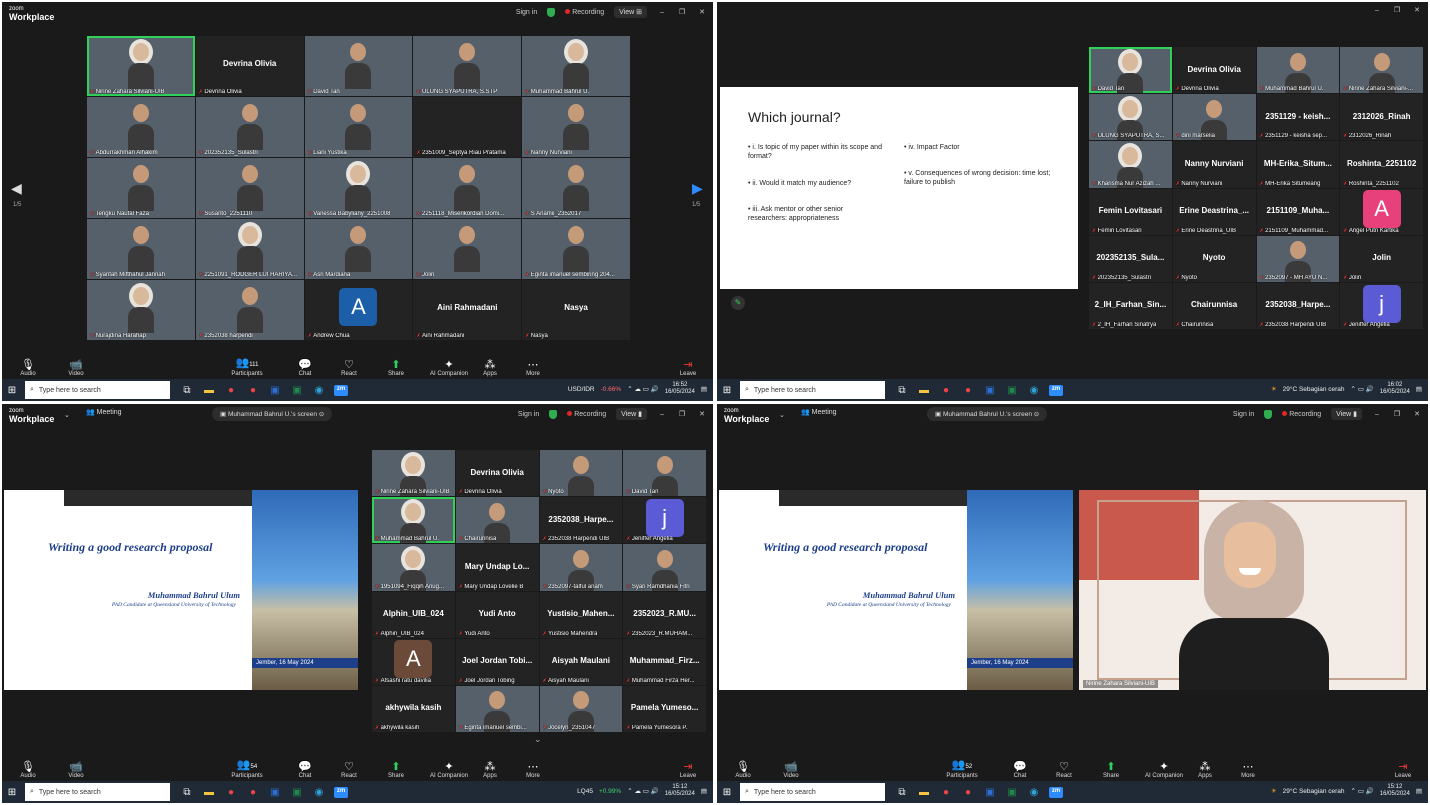 The image size is (1430, 805). I want to click on participant-tile: jJeniffer Angelia, so click(1381, 305).